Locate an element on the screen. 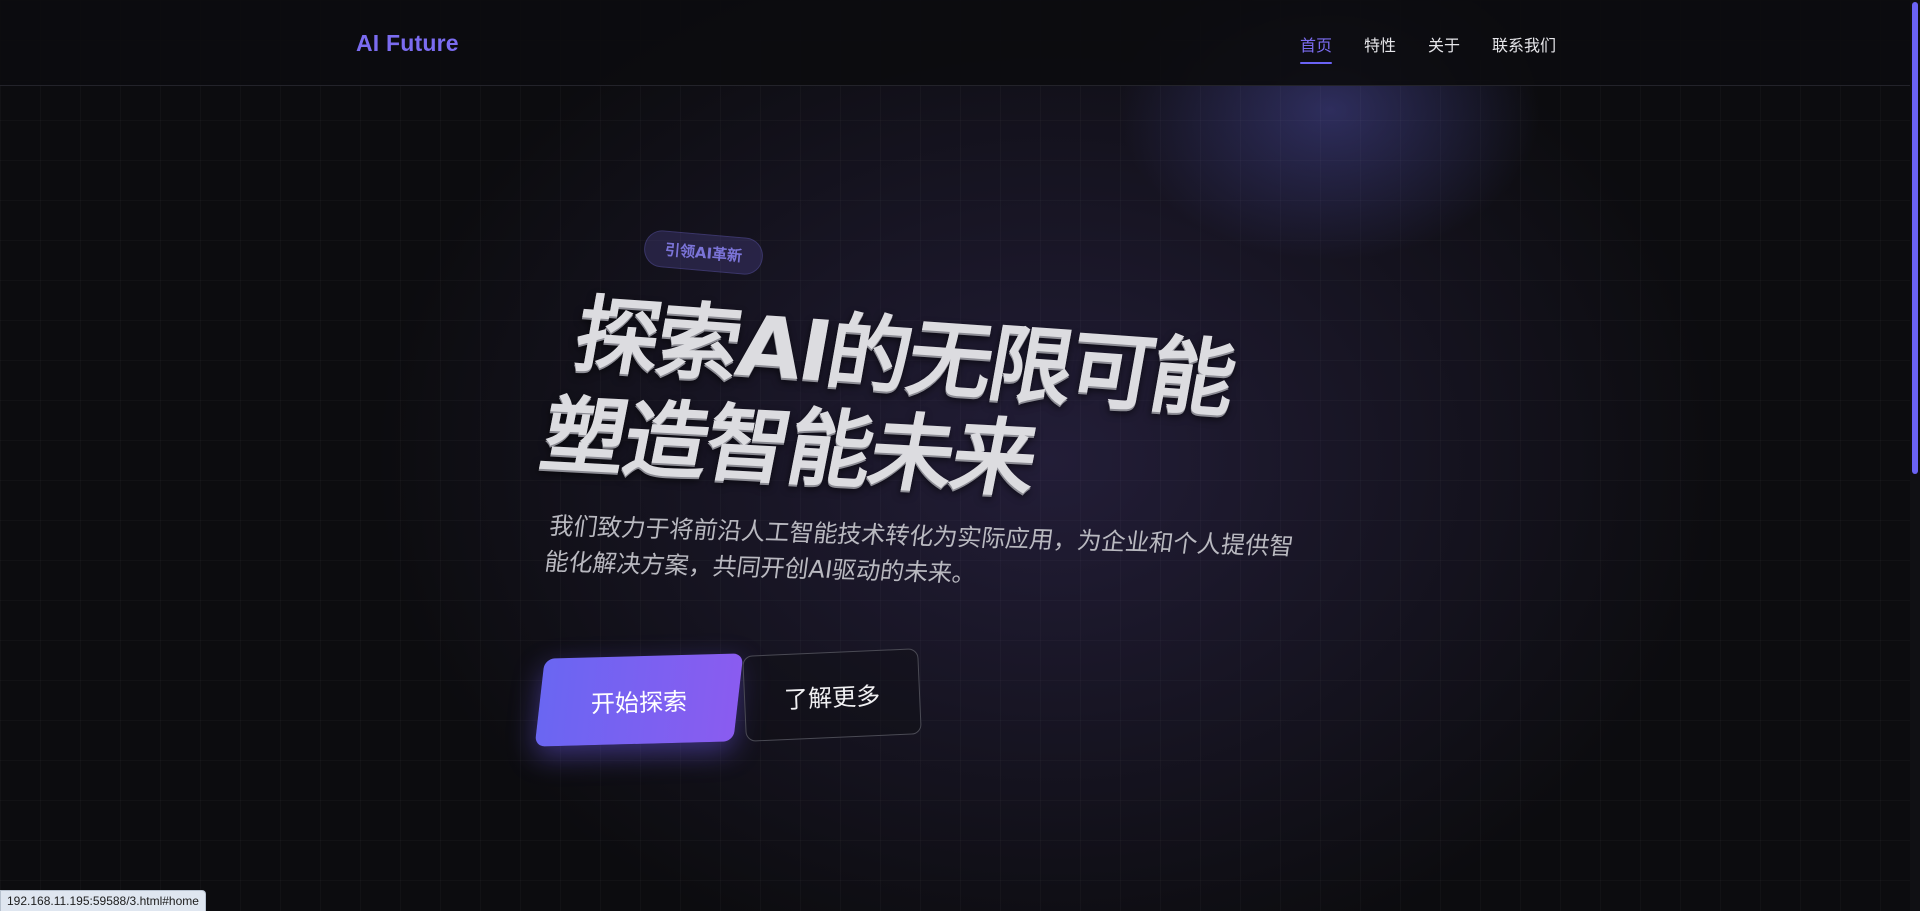 The height and width of the screenshot is (911, 1920). learn-more-label: 了解更多 is located at coordinates (832, 697).